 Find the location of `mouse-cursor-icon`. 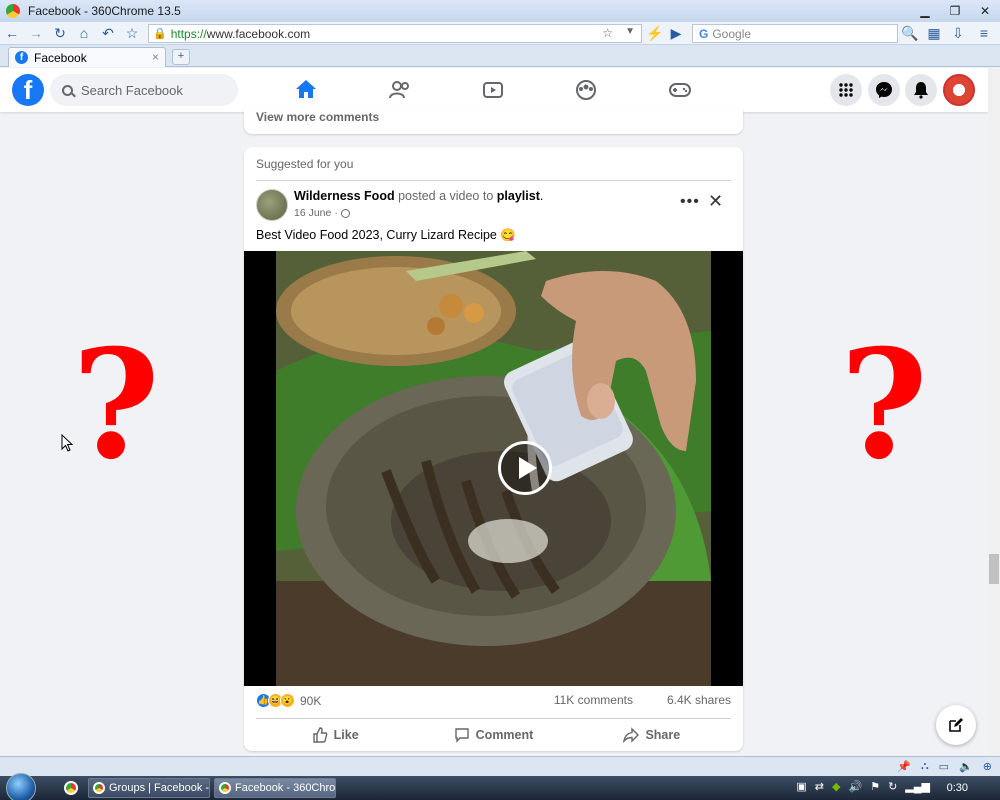

mouse-cursor-icon is located at coordinates (67, 443).